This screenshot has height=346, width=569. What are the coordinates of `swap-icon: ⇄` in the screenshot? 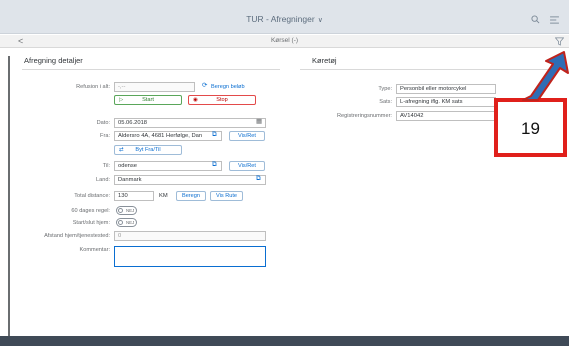 It's located at (121, 150).